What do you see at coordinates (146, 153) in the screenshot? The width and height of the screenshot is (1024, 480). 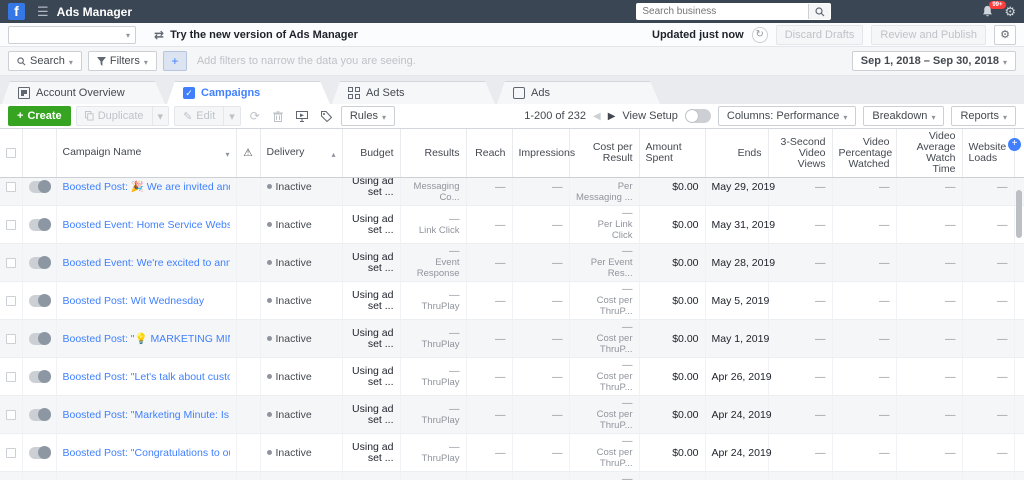 I see `header-campaign-name: Campaign Name ▾` at bounding box center [146, 153].